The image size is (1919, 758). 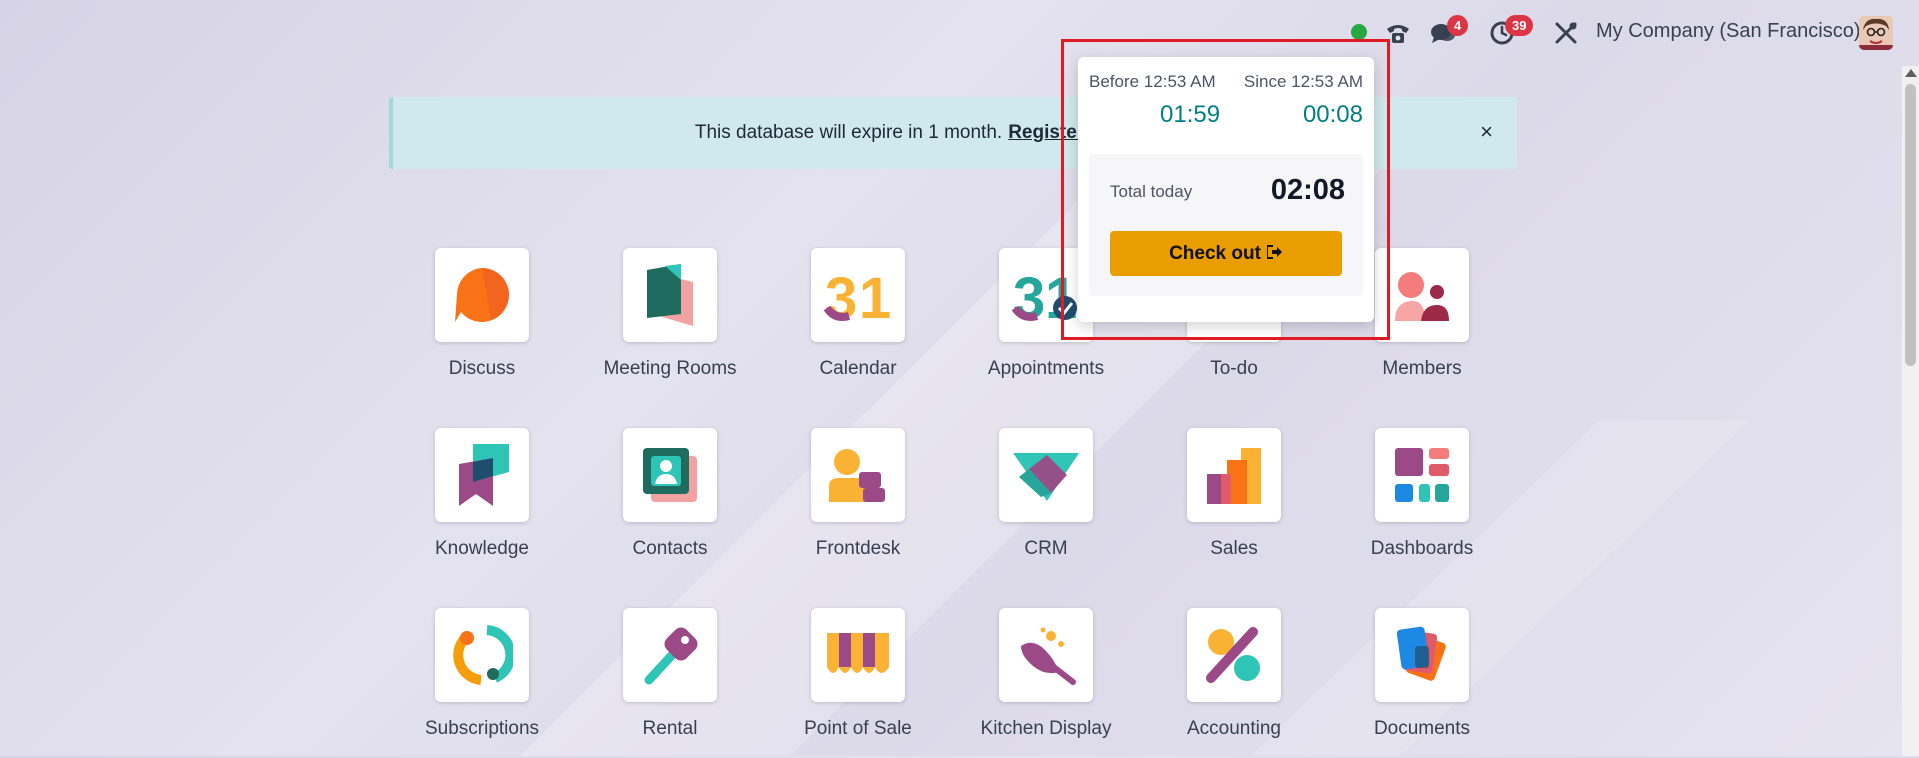 I want to click on app-label: Discuss, so click(x=482, y=368).